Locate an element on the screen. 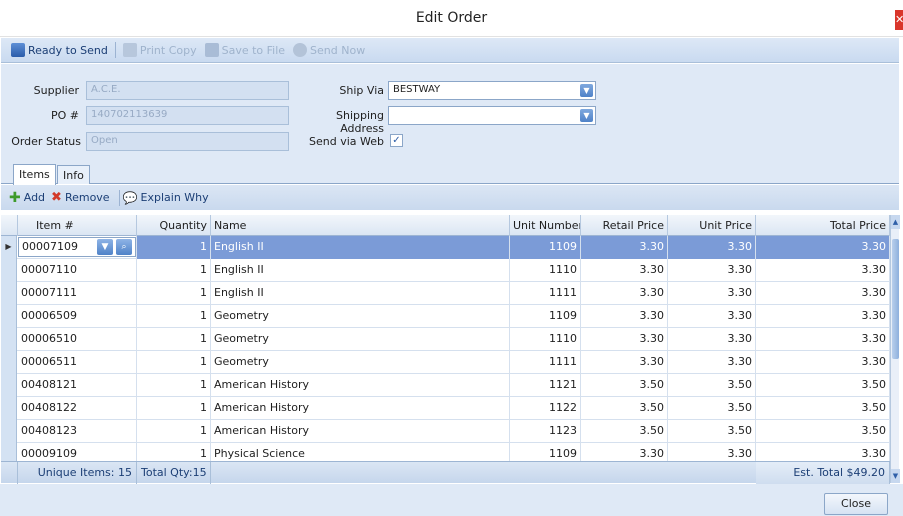 Image resolution: width=903 pixels, height=516 pixels. col-header-item: Item # is located at coordinates (77, 225).